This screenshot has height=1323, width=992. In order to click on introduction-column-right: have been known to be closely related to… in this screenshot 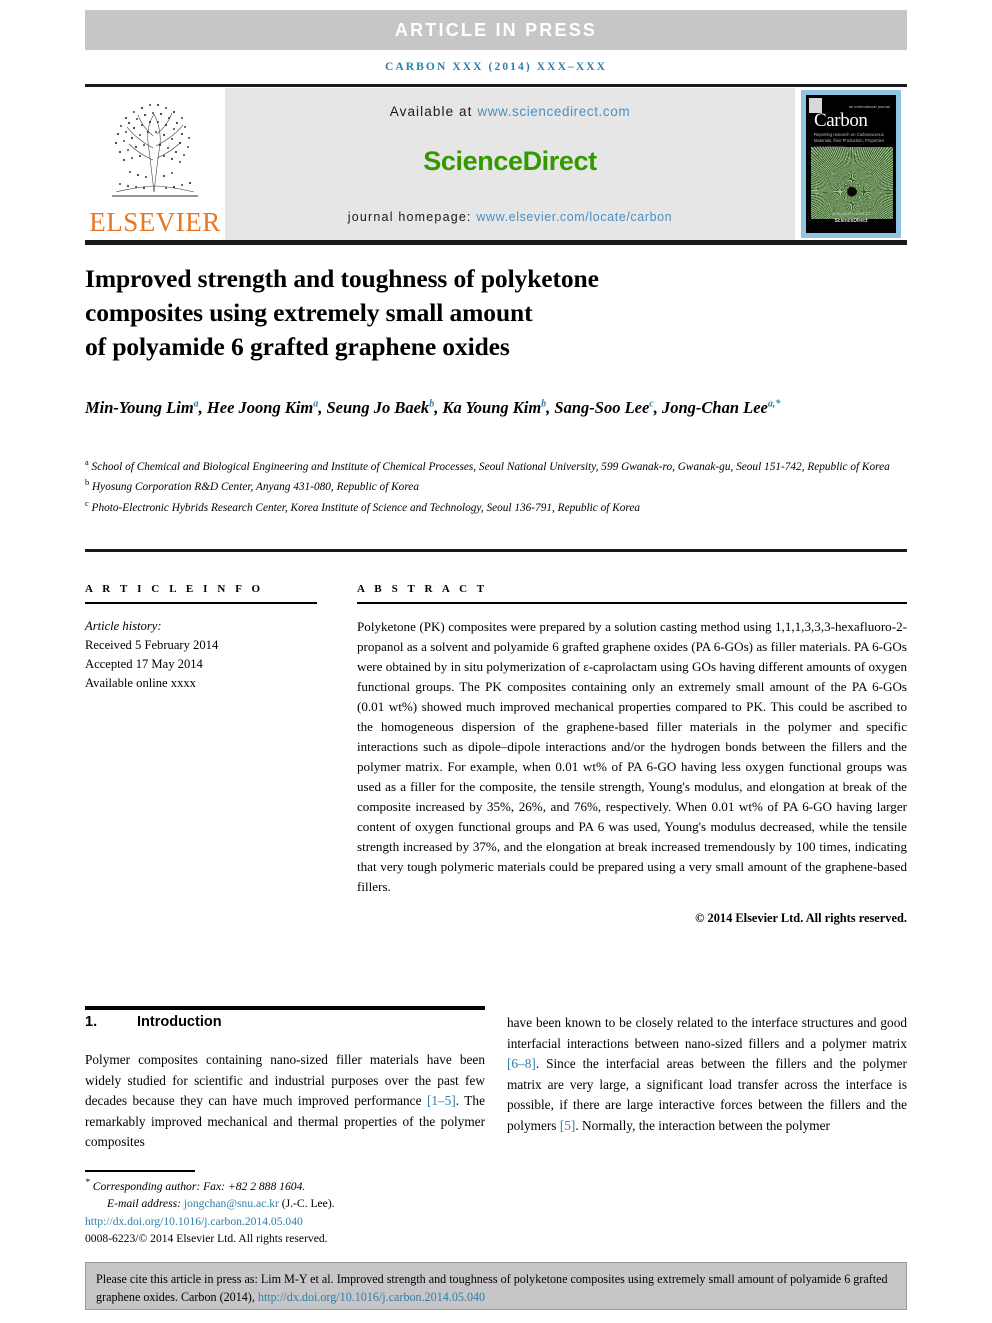, I will do `click(707, 1075)`.